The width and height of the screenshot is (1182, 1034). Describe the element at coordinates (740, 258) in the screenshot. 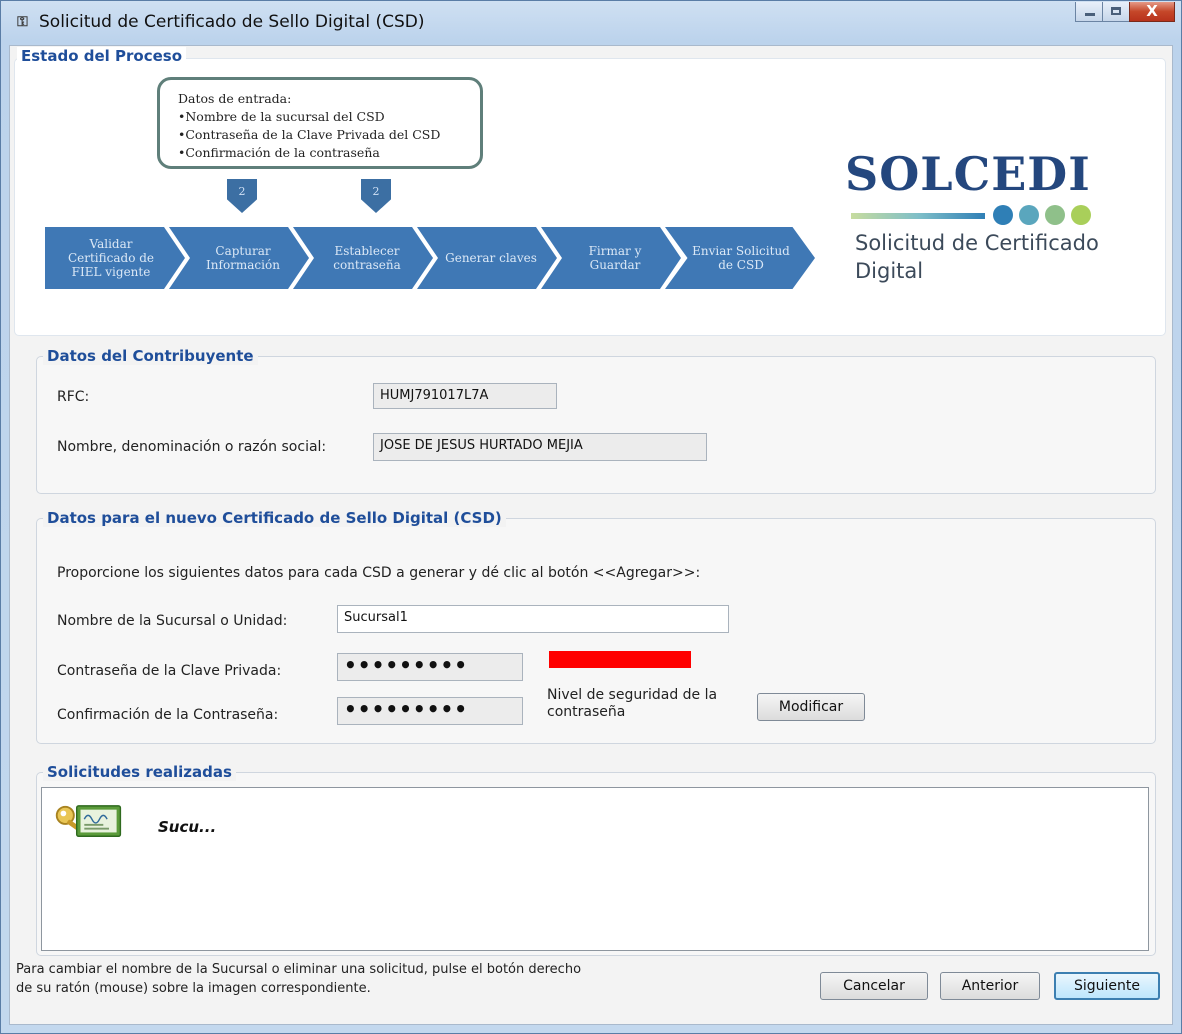

I see `step-enviar: Enviar Solicitud de CSD` at that location.